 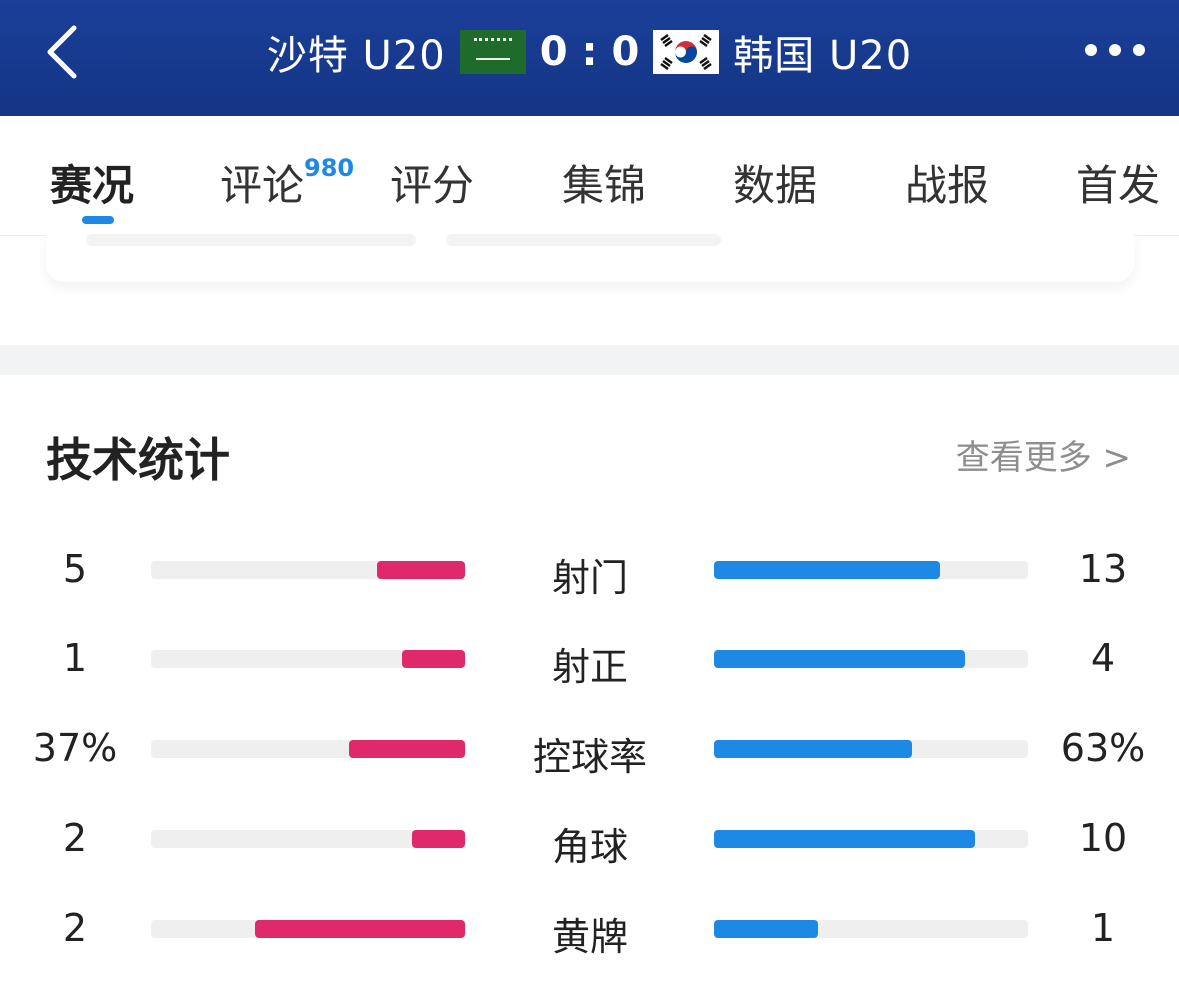 I want to click on tab-report: 战报, so click(x=947, y=182).